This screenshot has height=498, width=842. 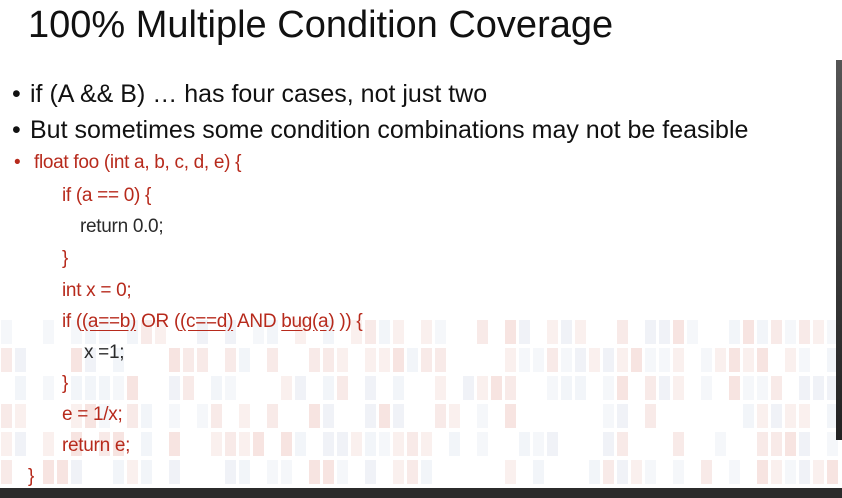 What do you see at coordinates (212, 322) in the screenshot?
I see `code-line-condition: if ((a==b) OR ((c==d) AND bug(a) )) {` at bounding box center [212, 322].